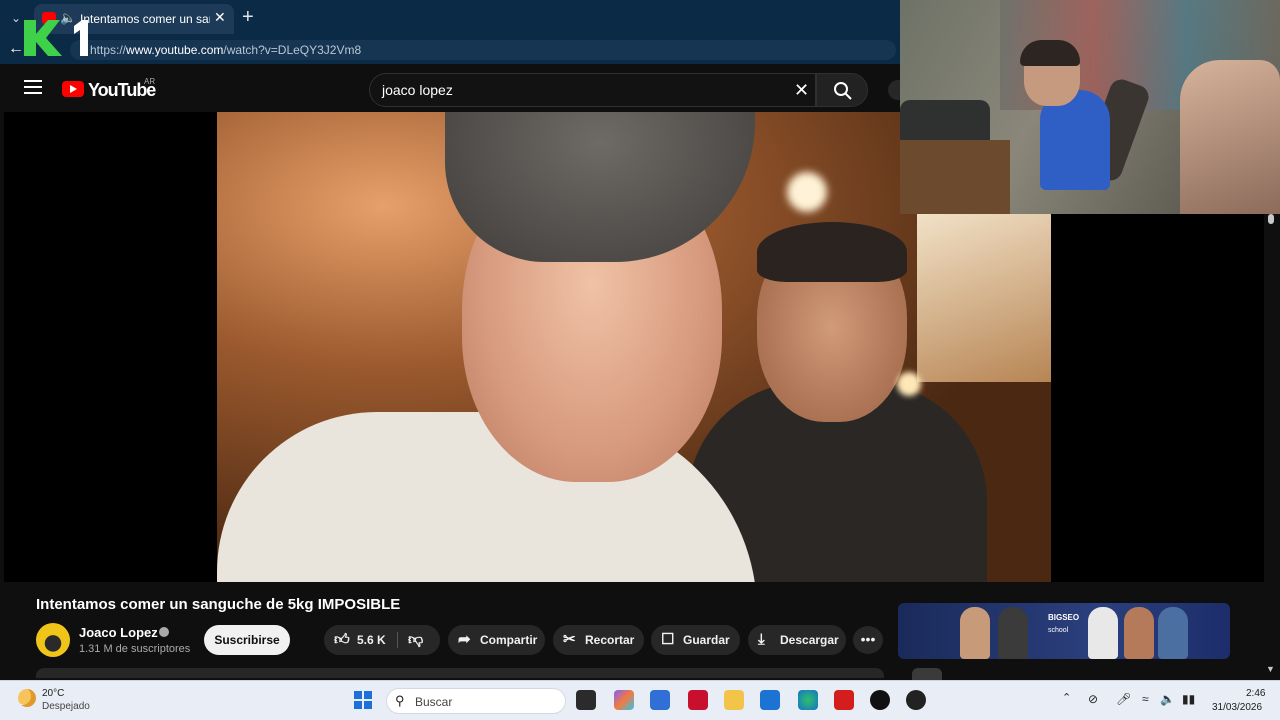  I want to click on tab-title: Intentamos comer un sanguc, so click(145, 19).